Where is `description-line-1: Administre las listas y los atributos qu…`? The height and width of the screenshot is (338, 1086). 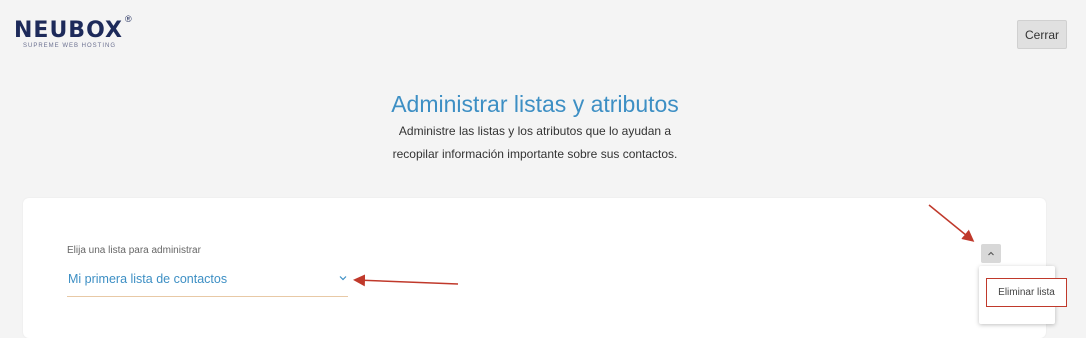
description-line-1: Administre las listas y los atributos qu… is located at coordinates (535, 131).